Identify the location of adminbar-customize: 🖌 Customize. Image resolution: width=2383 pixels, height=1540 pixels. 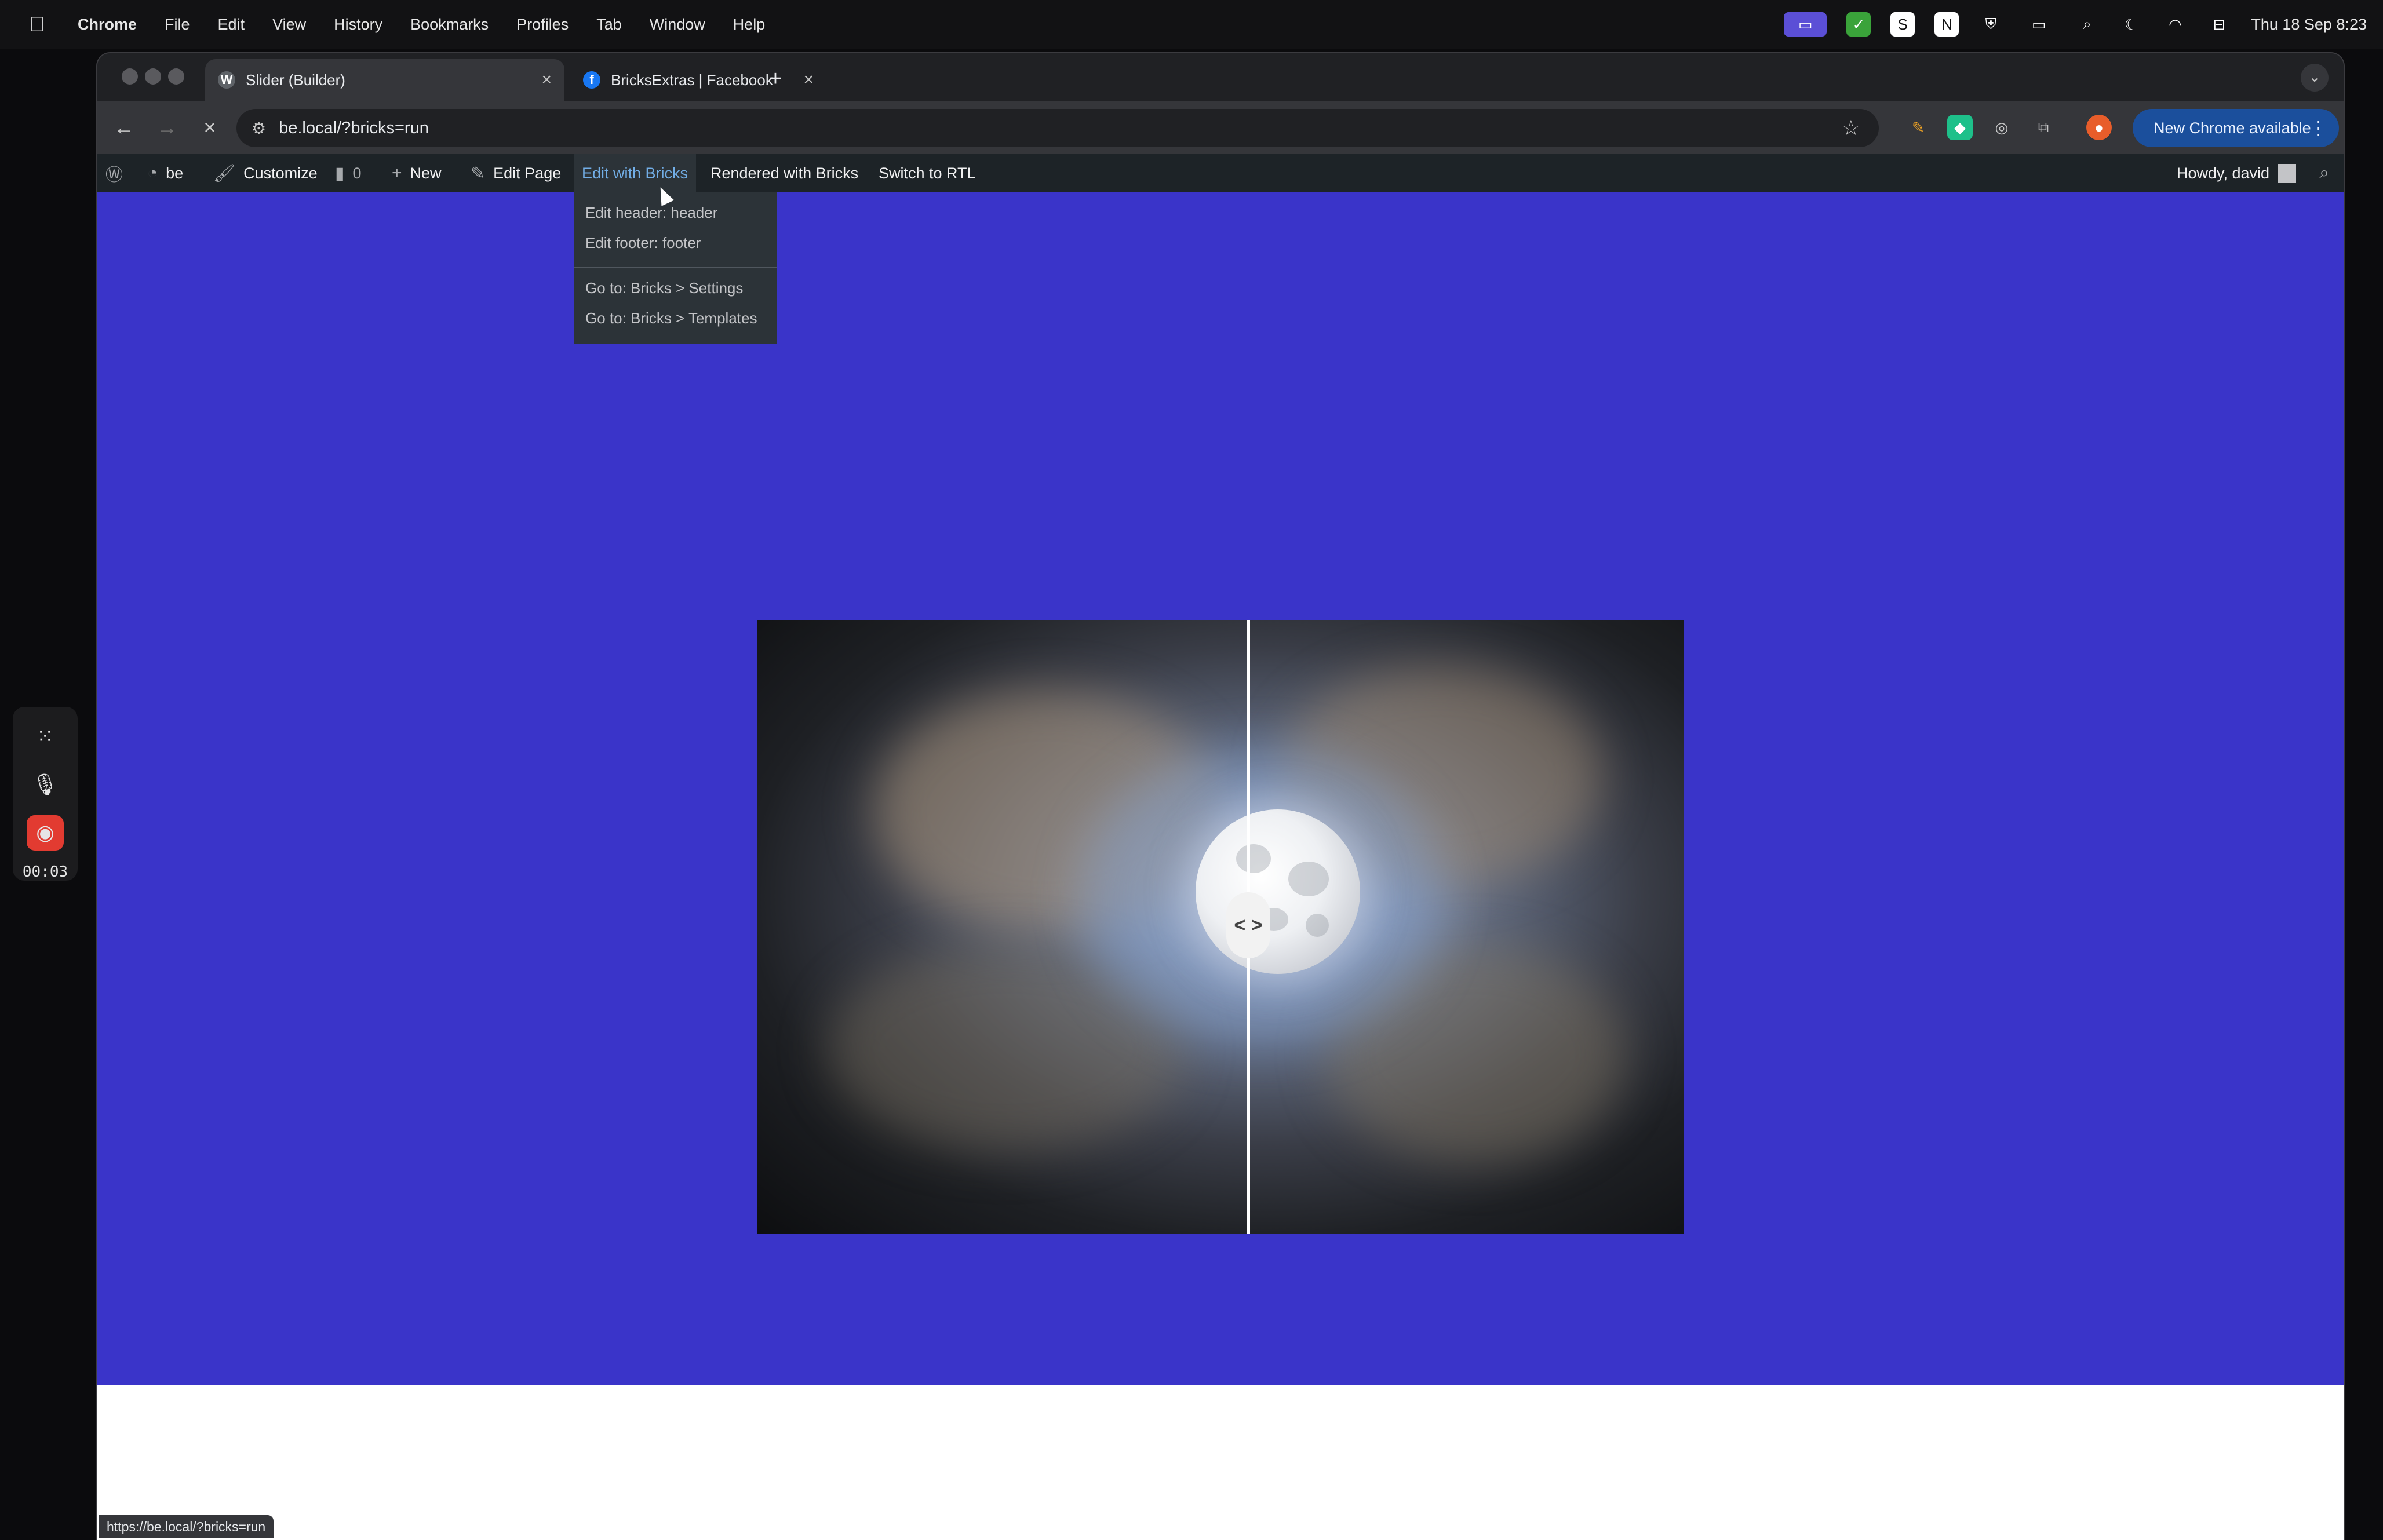
(265, 173).